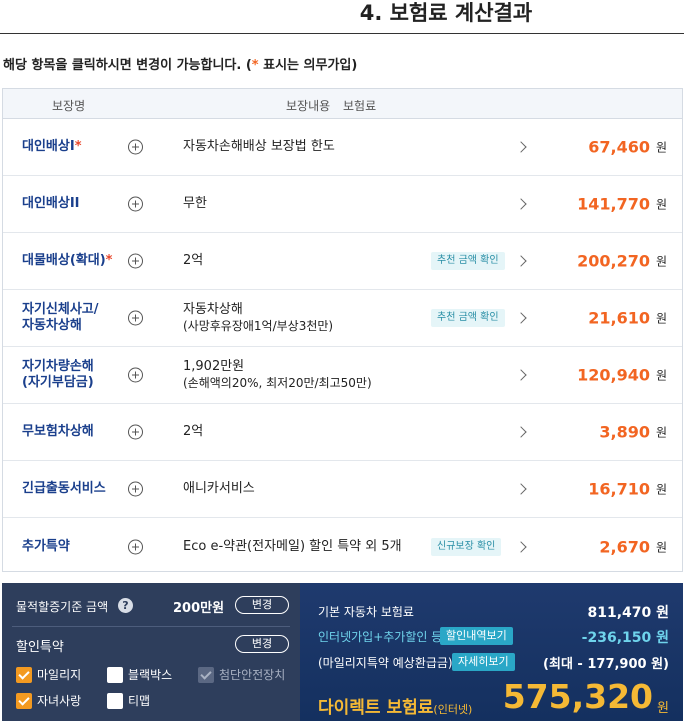 The width and height of the screenshot is (684, 721). I want to click on checkbox-blackbox-box, so click(115, 674).